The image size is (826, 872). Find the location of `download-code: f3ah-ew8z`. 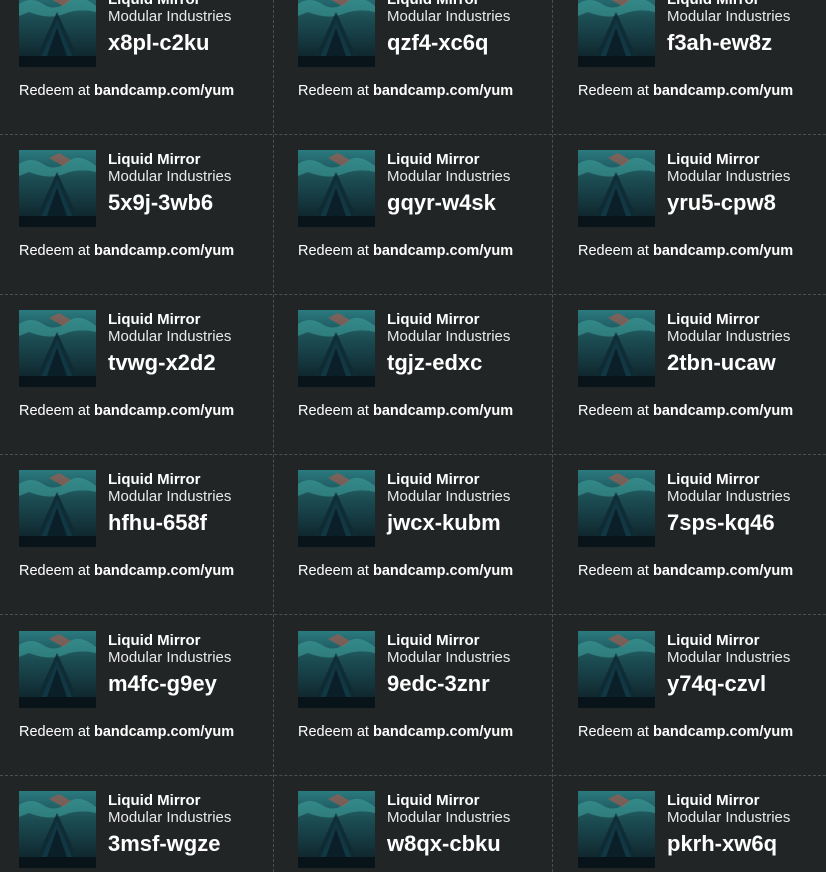

download-code: f3ah-ew8z is located at coordinates (720, 42).